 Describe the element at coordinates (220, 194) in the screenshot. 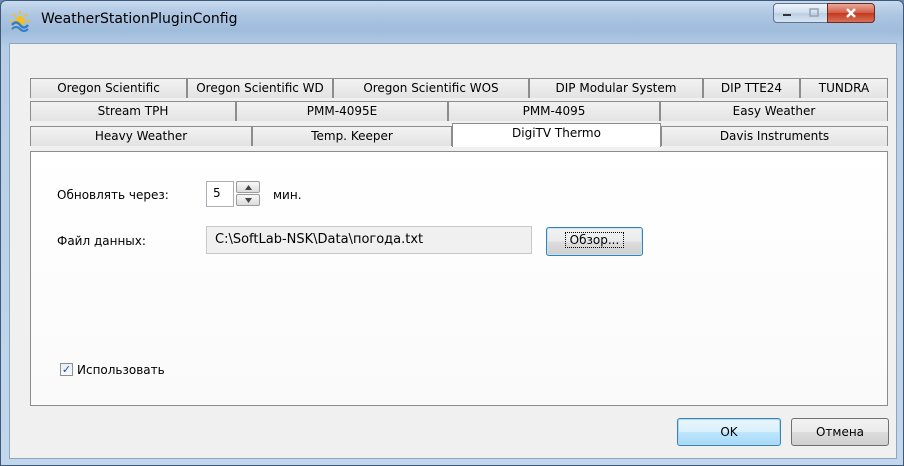

I see `update-interval-input: 5` at that location.